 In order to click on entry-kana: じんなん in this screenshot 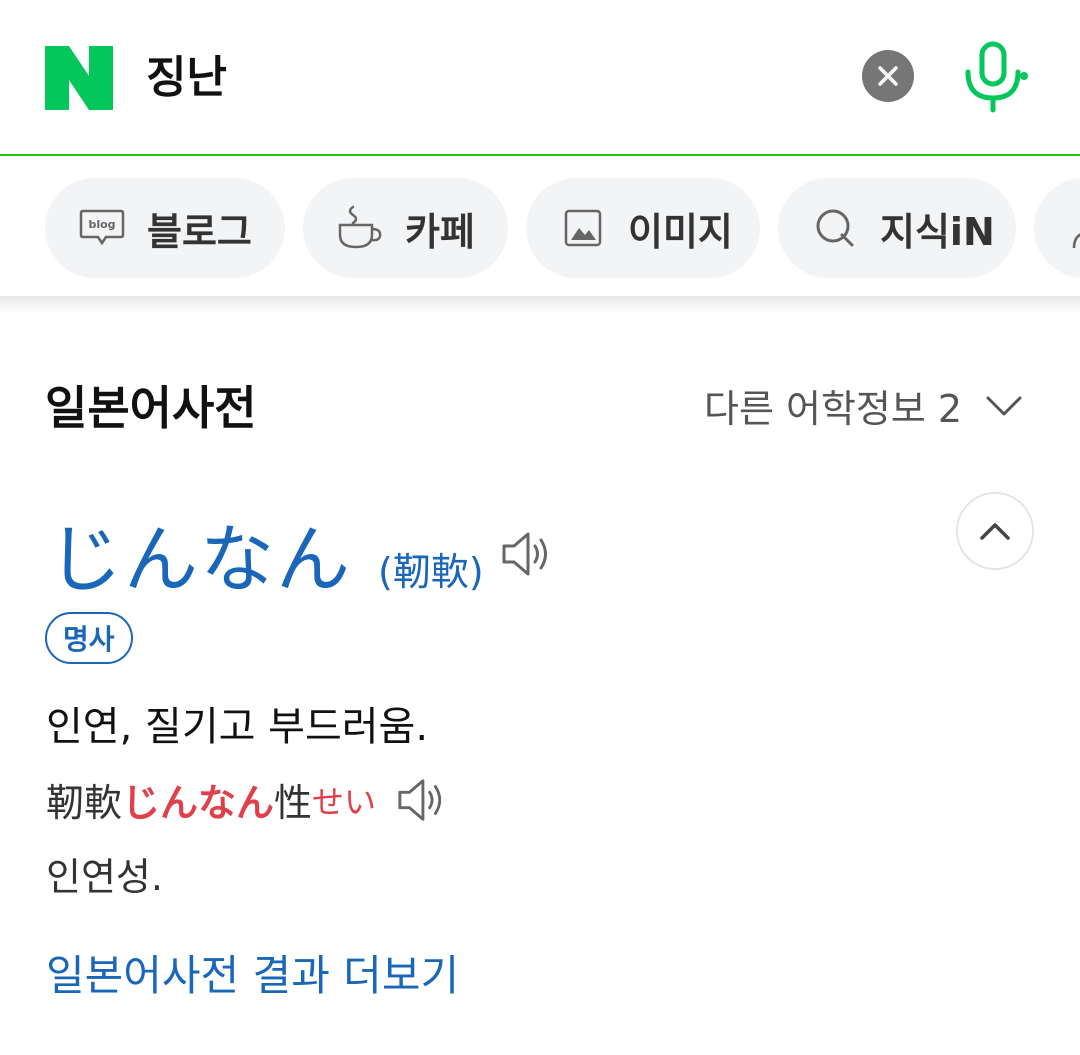, I will do `click(200, 553)`.